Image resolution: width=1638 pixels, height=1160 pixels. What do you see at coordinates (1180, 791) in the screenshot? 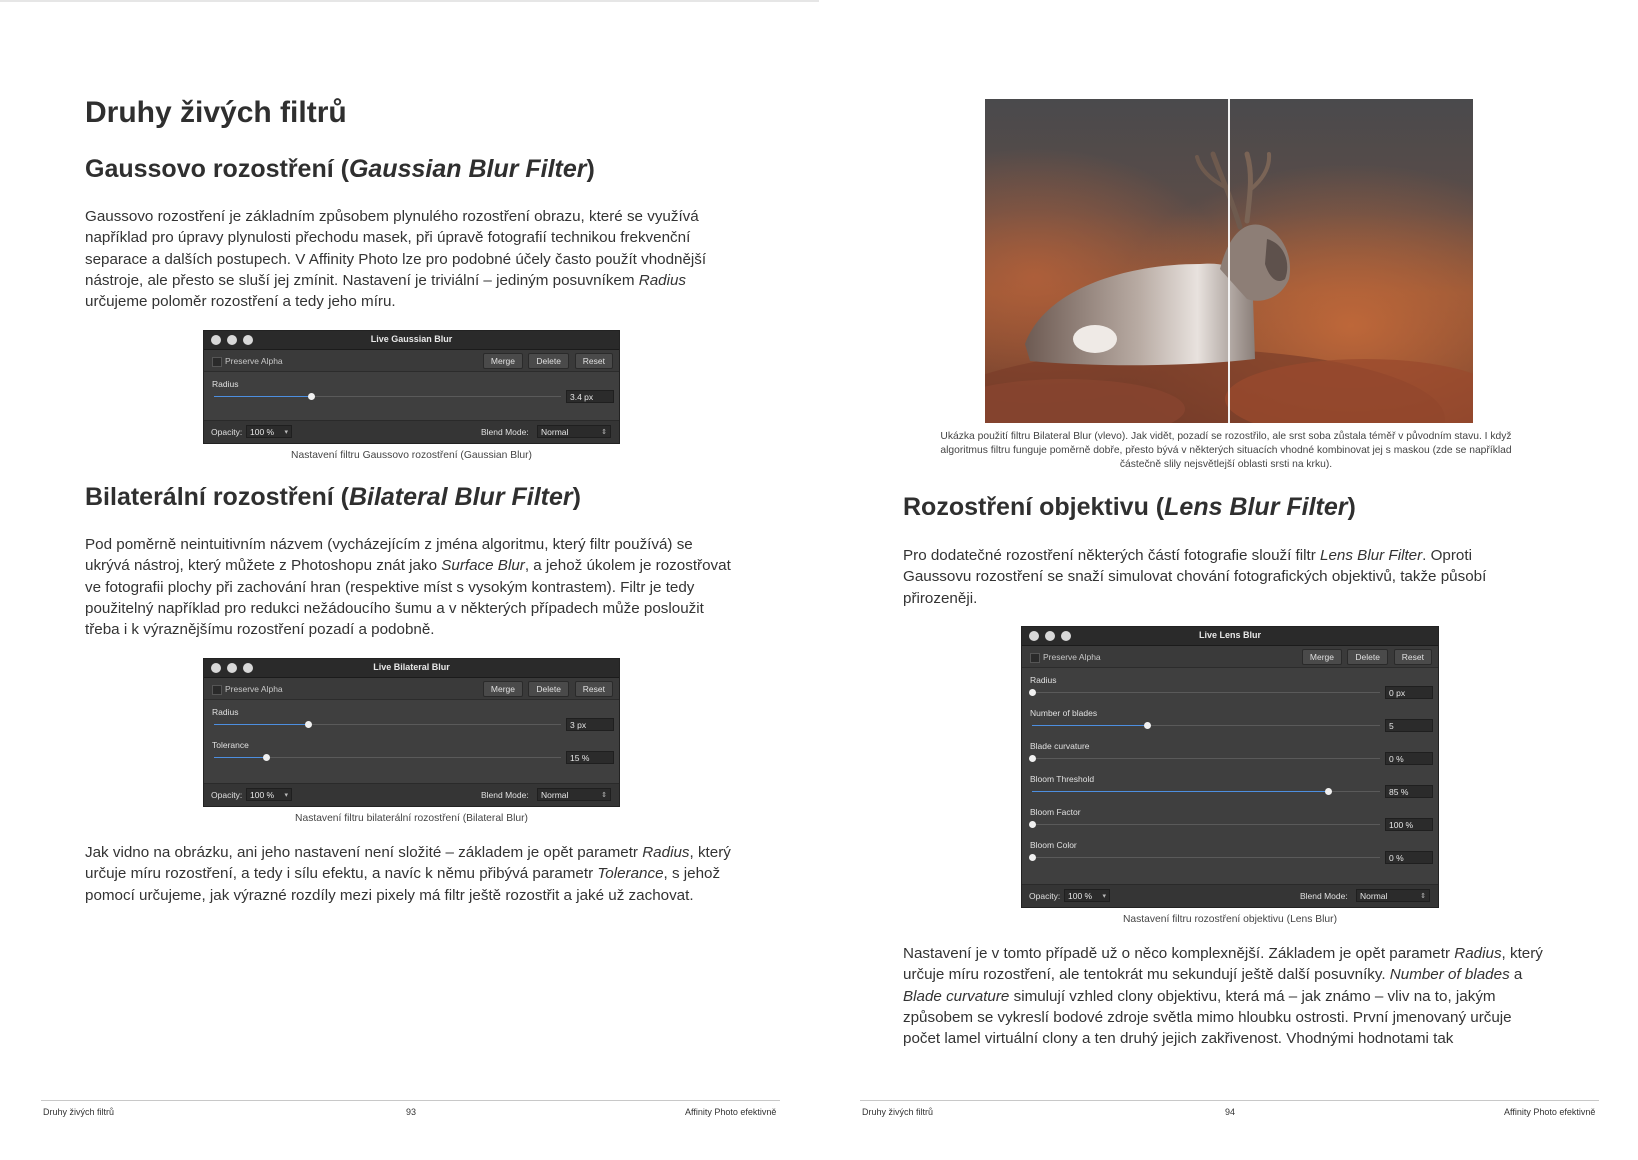
I see `param-slider-fill` at bounding box center [1180, 791].